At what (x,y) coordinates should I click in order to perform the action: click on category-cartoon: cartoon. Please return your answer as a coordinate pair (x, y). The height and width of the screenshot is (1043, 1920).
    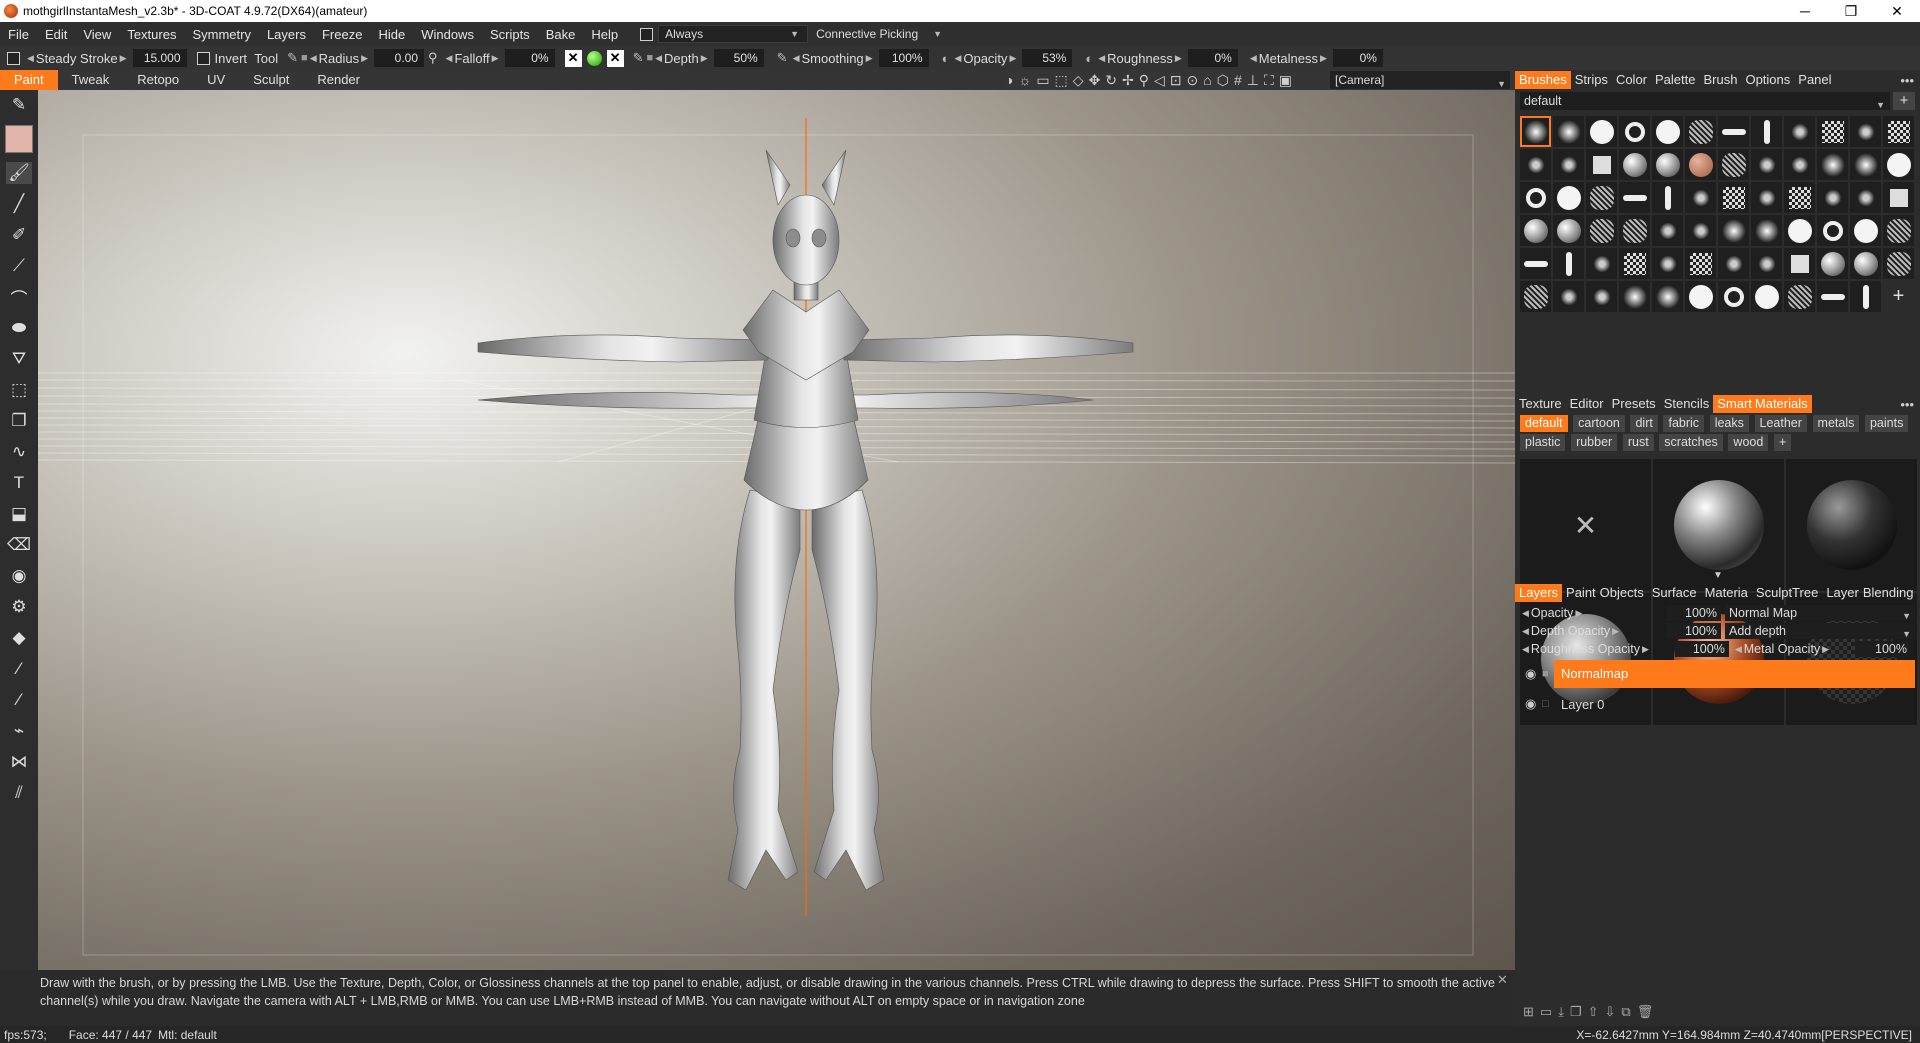
    Looking at the image, I should click on (1599, 423).